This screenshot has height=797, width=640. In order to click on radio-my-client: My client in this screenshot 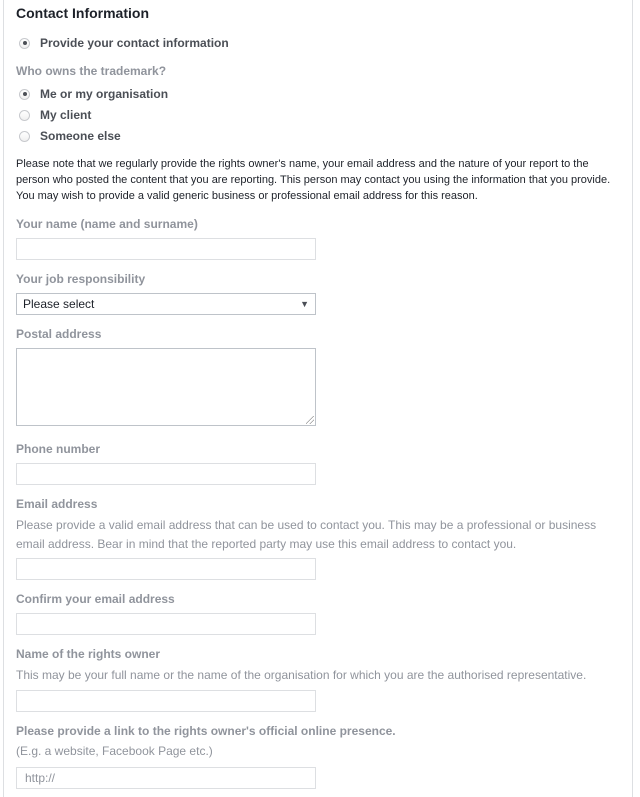, I will do `click(55, 115)`.